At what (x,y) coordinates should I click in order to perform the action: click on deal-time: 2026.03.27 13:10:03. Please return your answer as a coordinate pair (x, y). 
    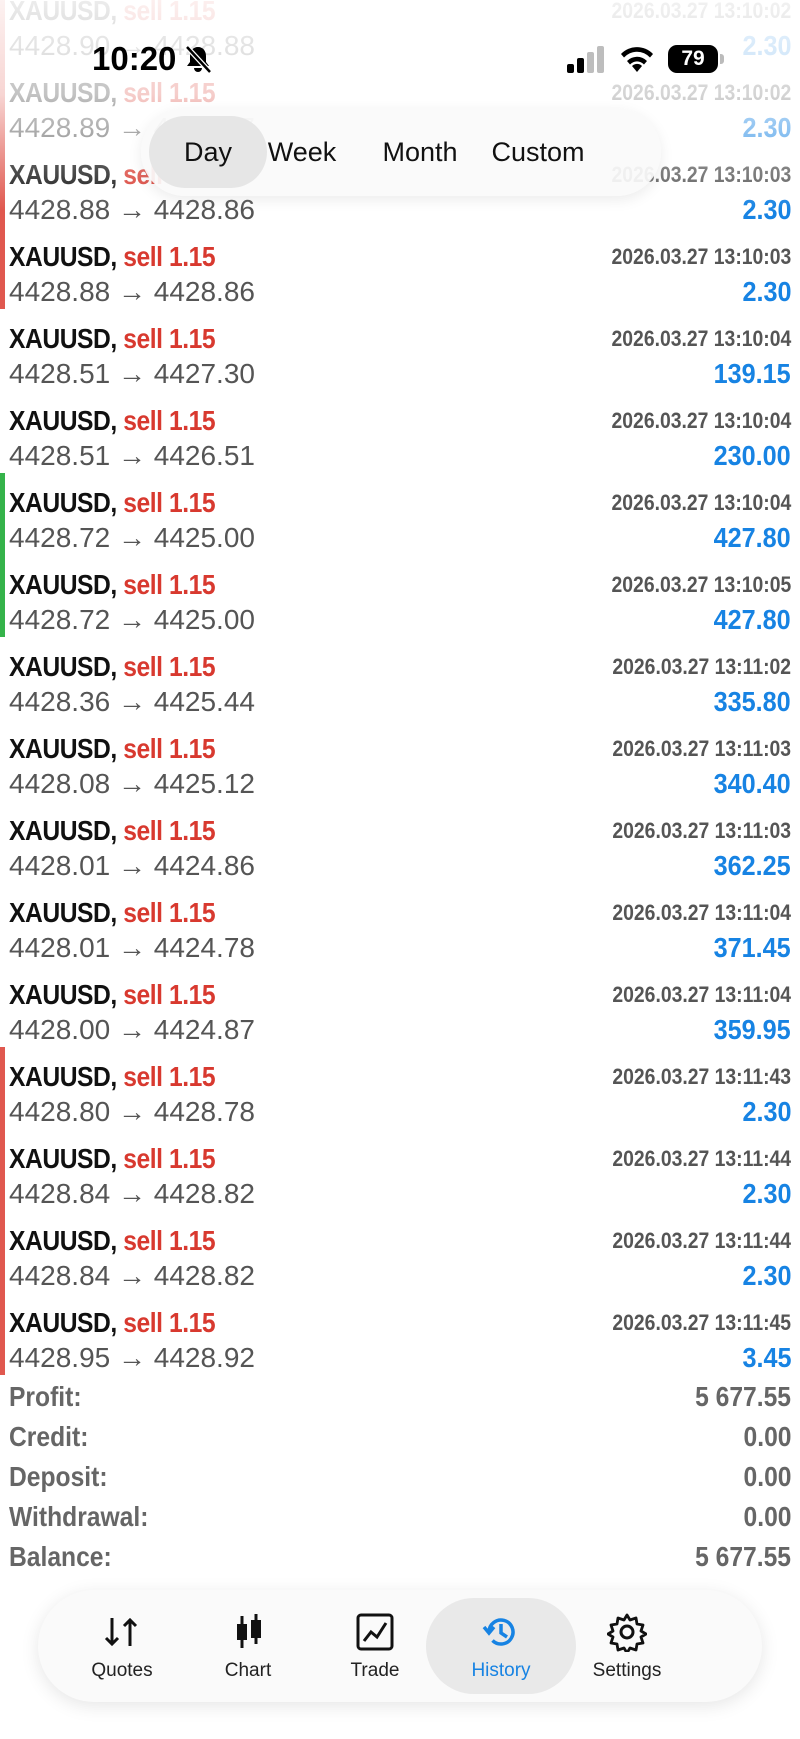
    Looking at the image, I should click on (701, 256).